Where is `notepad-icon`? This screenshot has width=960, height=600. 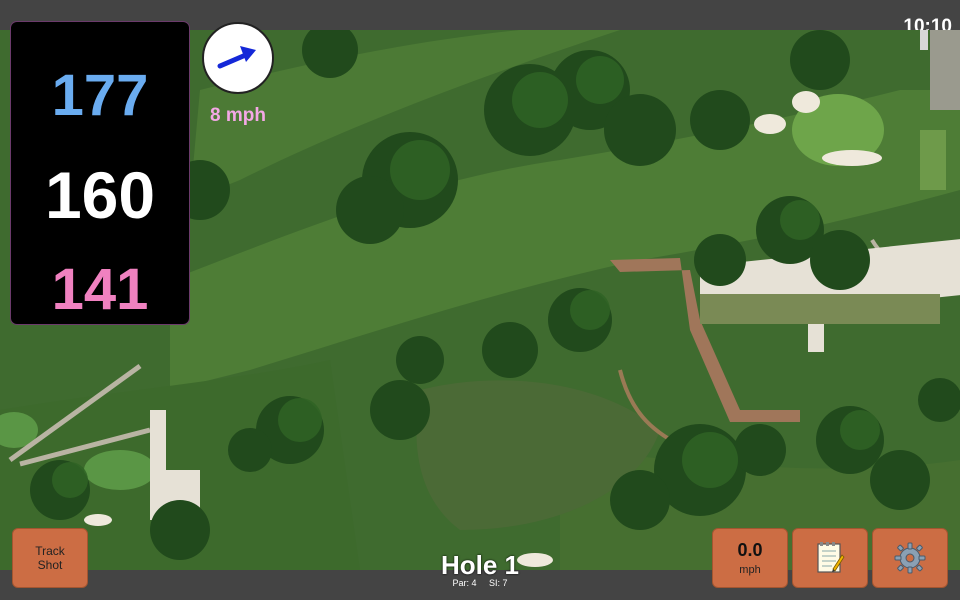
notepad-icon is located at coordinates (831, 557).